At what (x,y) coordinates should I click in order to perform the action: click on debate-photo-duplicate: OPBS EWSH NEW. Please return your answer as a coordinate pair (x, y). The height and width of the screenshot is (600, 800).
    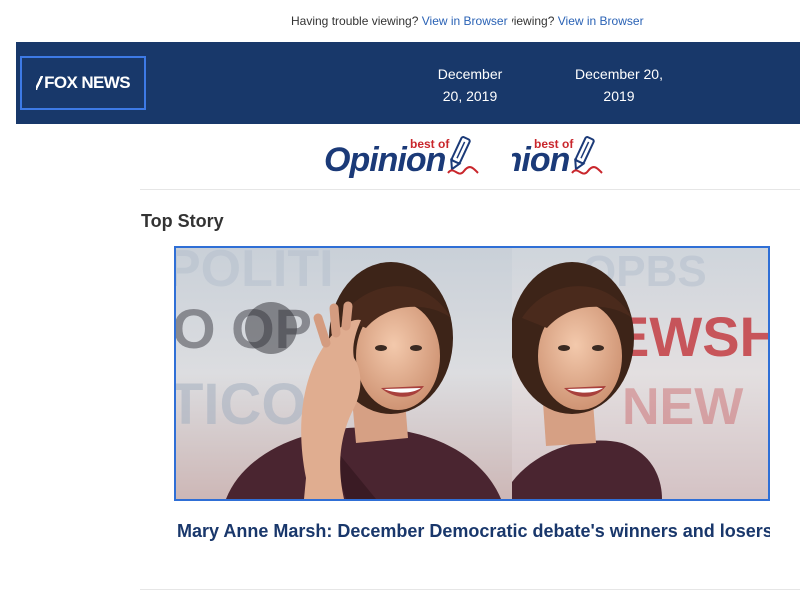
    Looking at the image, I should click on (640, 373).